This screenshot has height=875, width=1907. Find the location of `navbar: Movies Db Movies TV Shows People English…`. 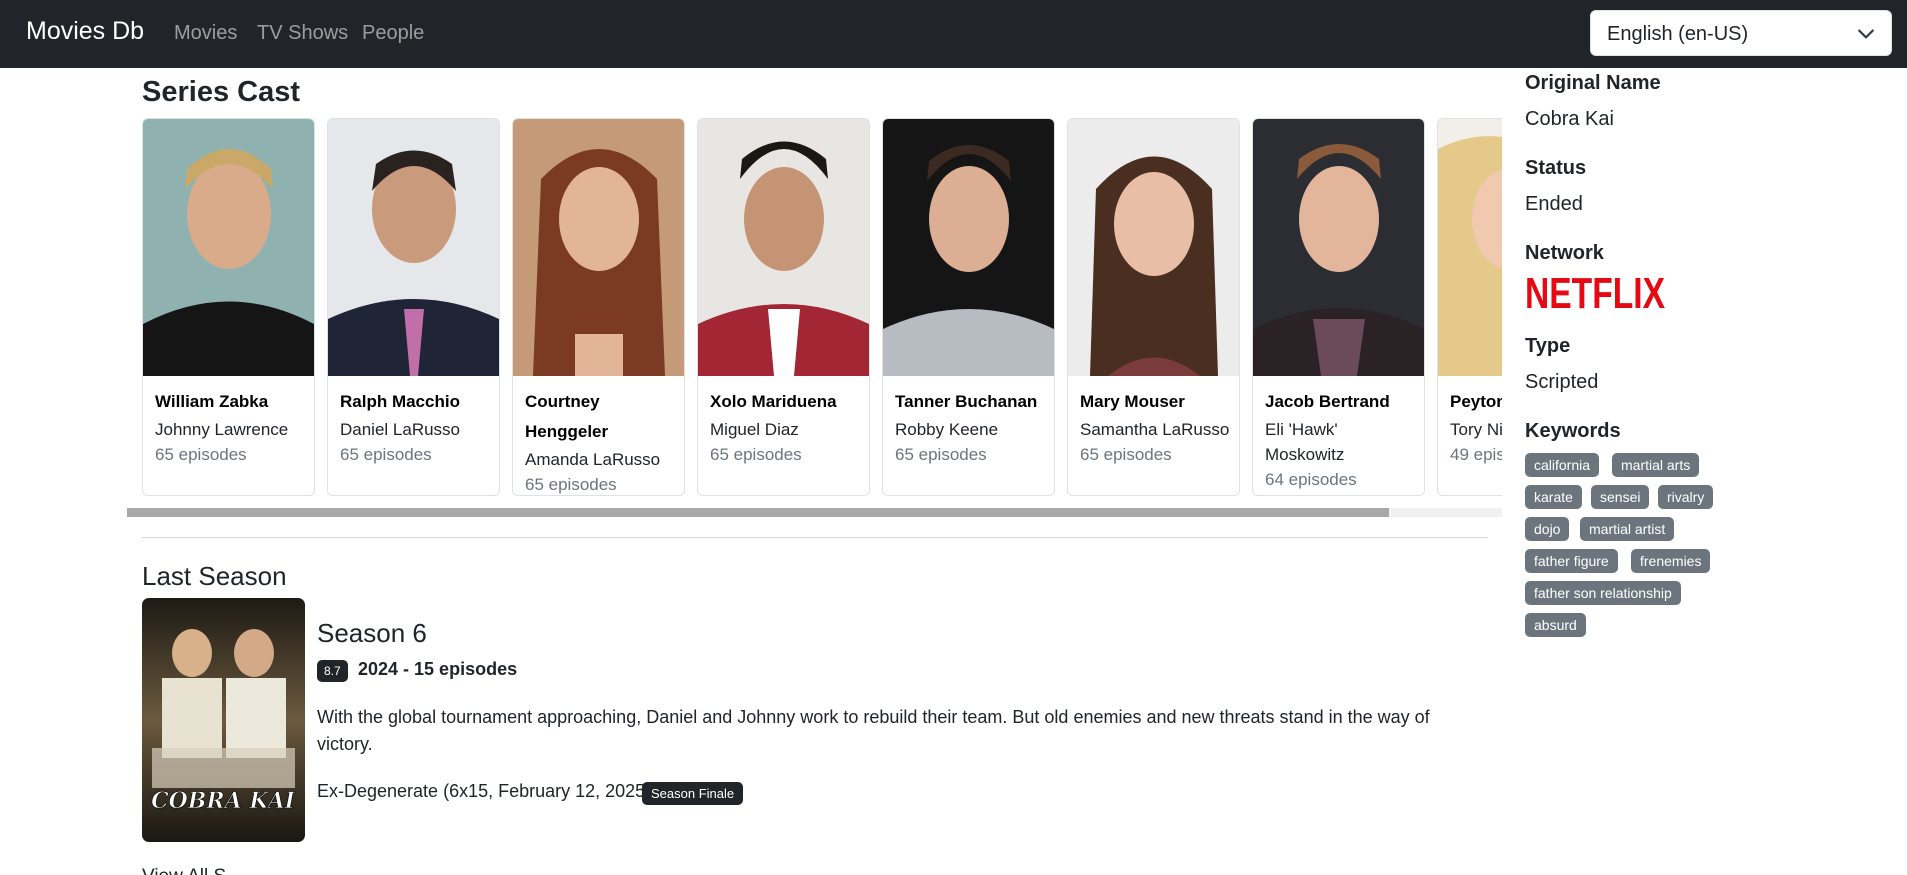

navbar: Movies Db Movies TV Shows People English… is located at coordinates (953, 34).